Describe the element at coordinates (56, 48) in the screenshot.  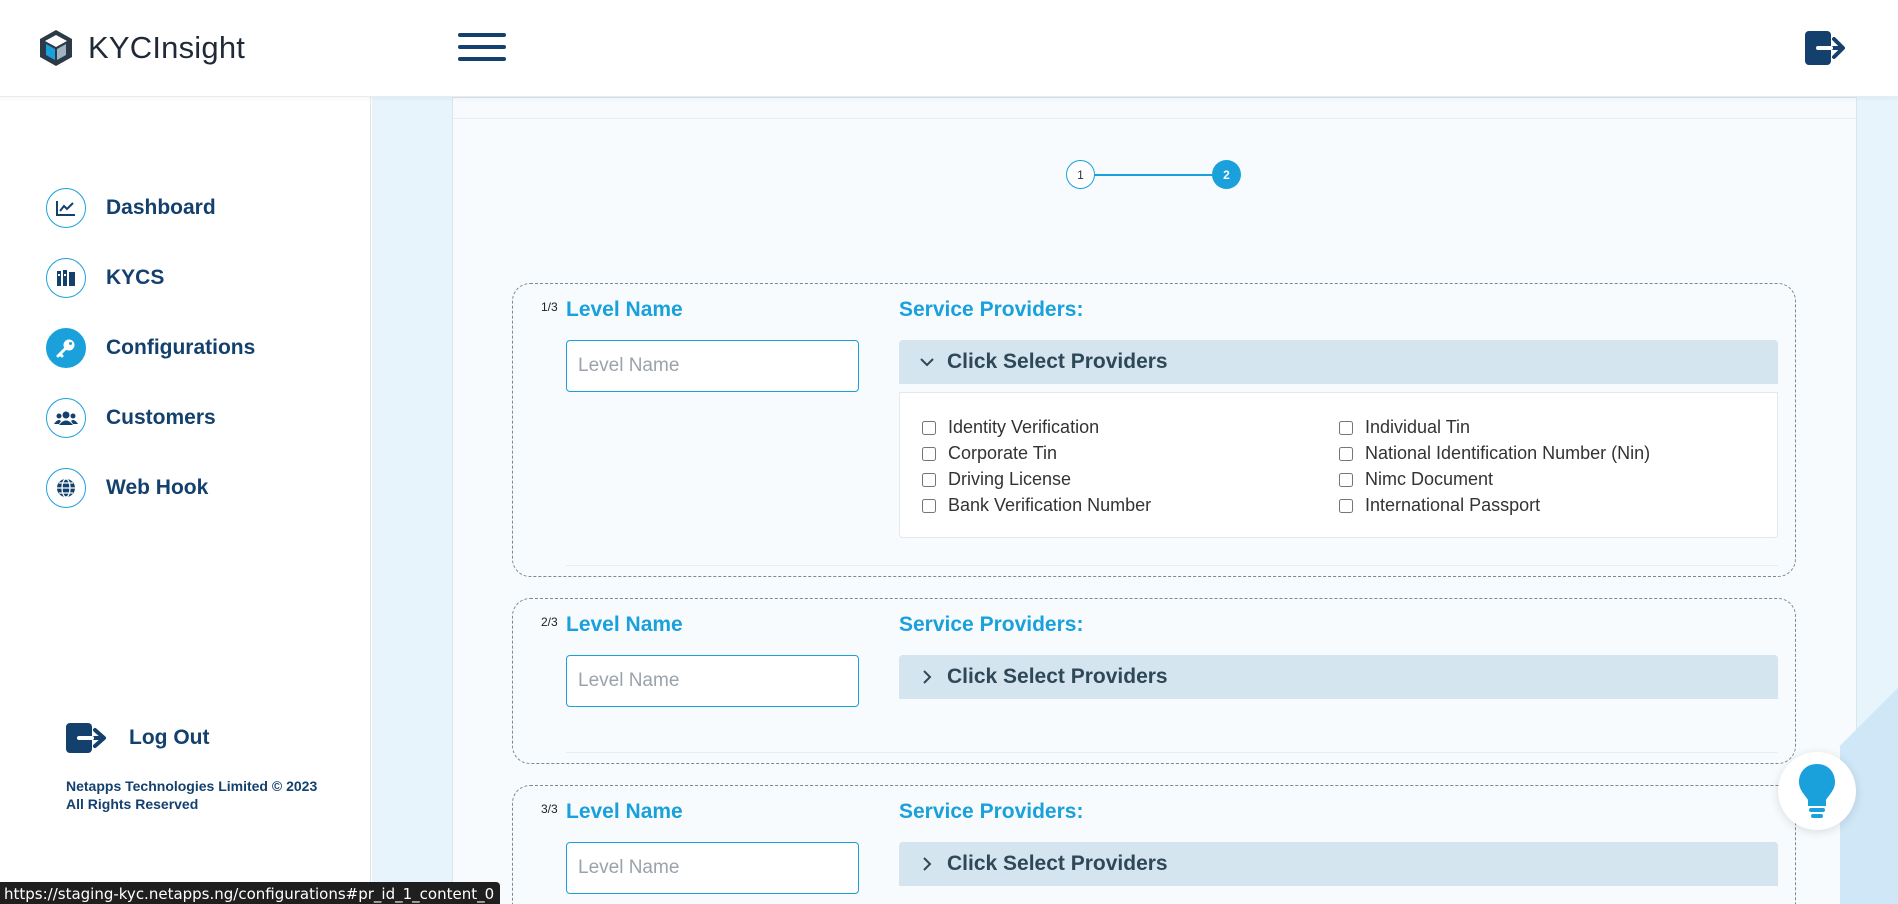
I see `cube-logo-icon` at that location.